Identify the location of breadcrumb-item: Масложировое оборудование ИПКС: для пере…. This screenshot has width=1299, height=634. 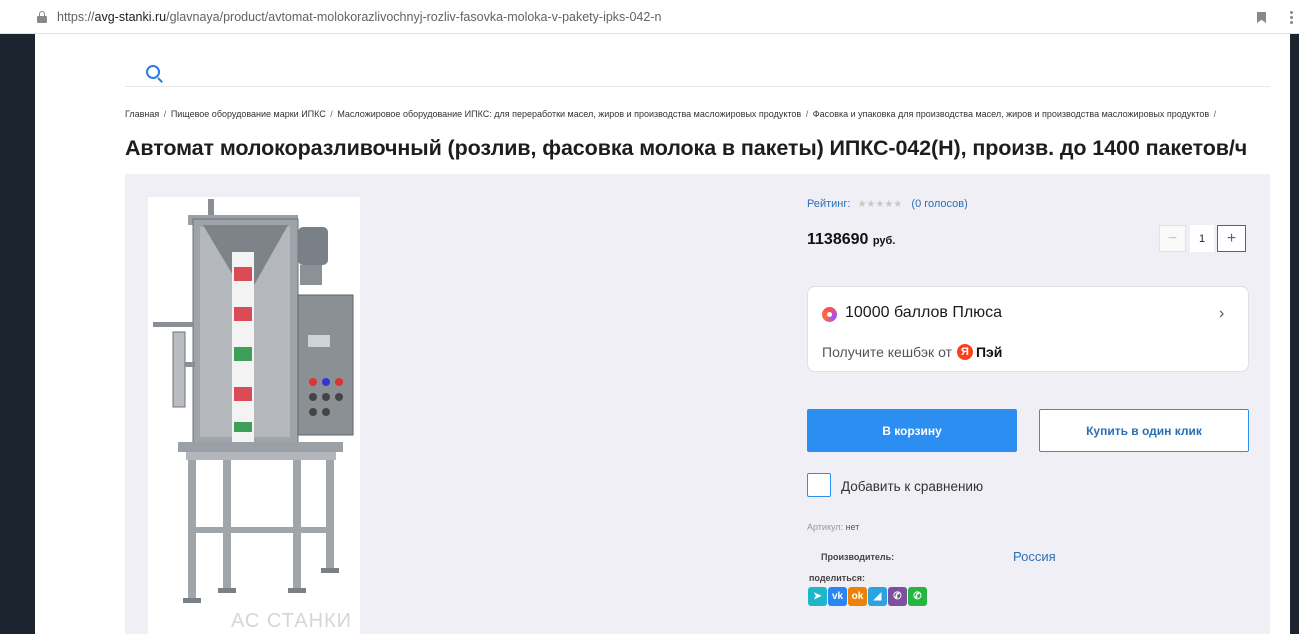
(569, 114).